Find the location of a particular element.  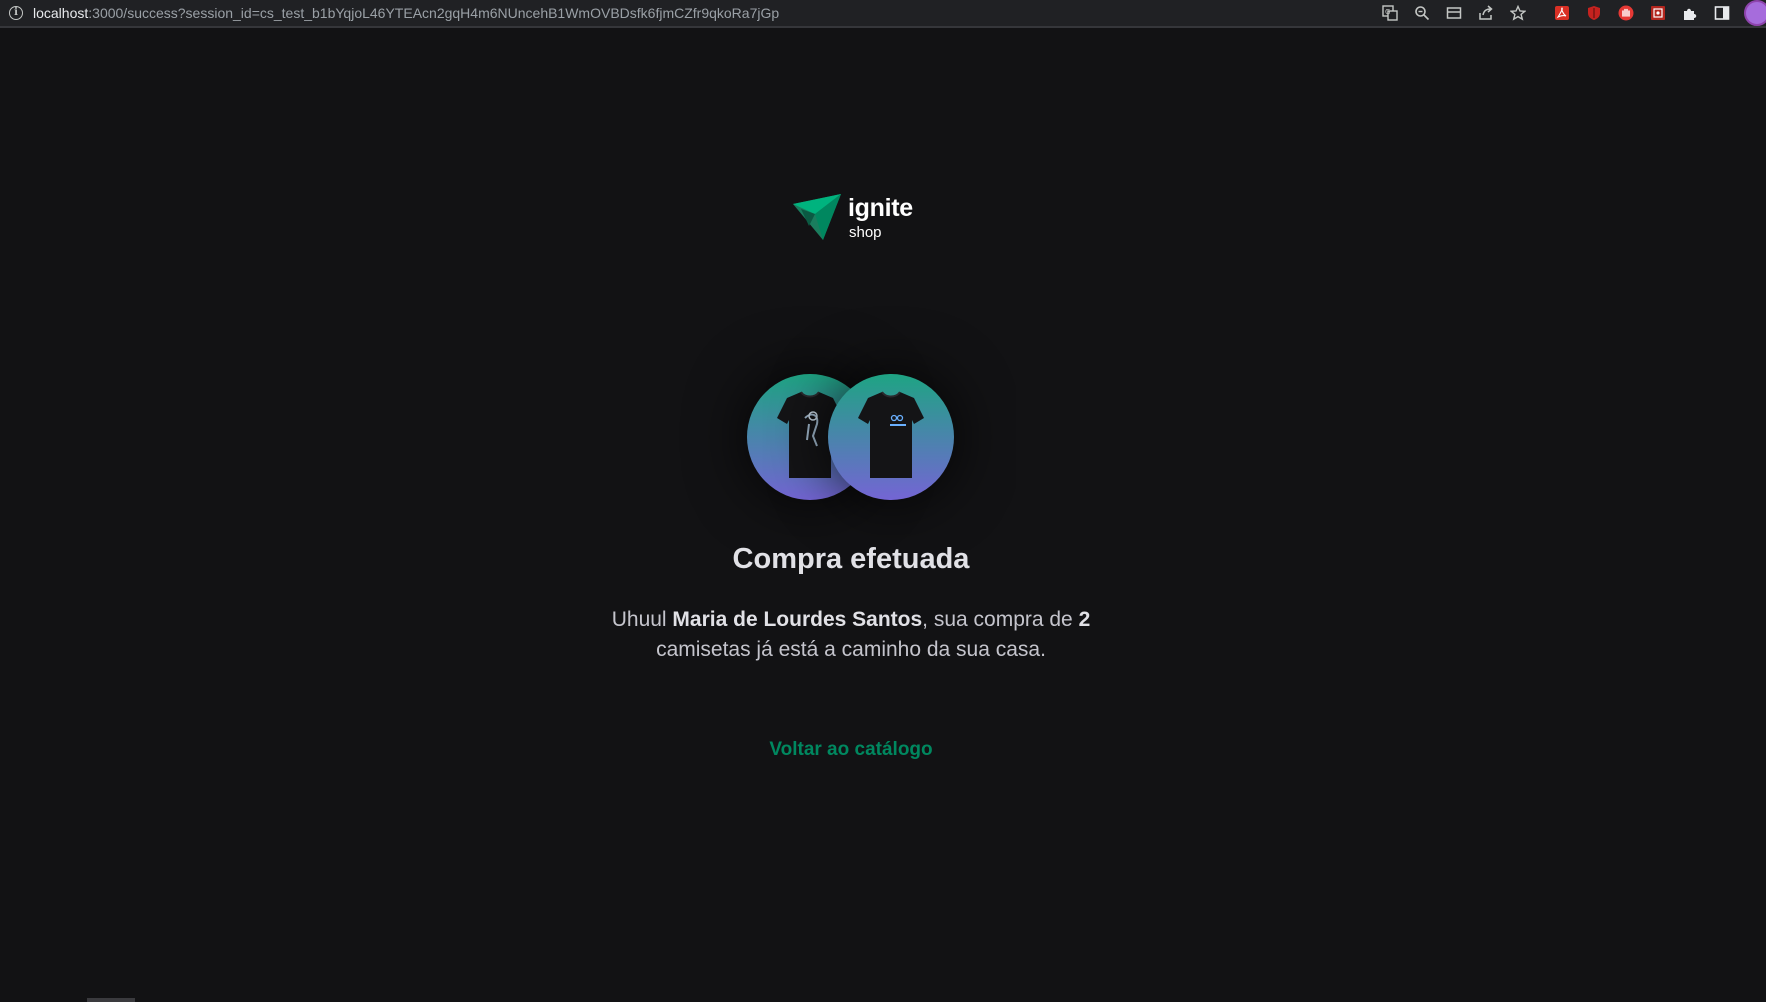

translate-icon: G is located at coordinates (1390, 13).